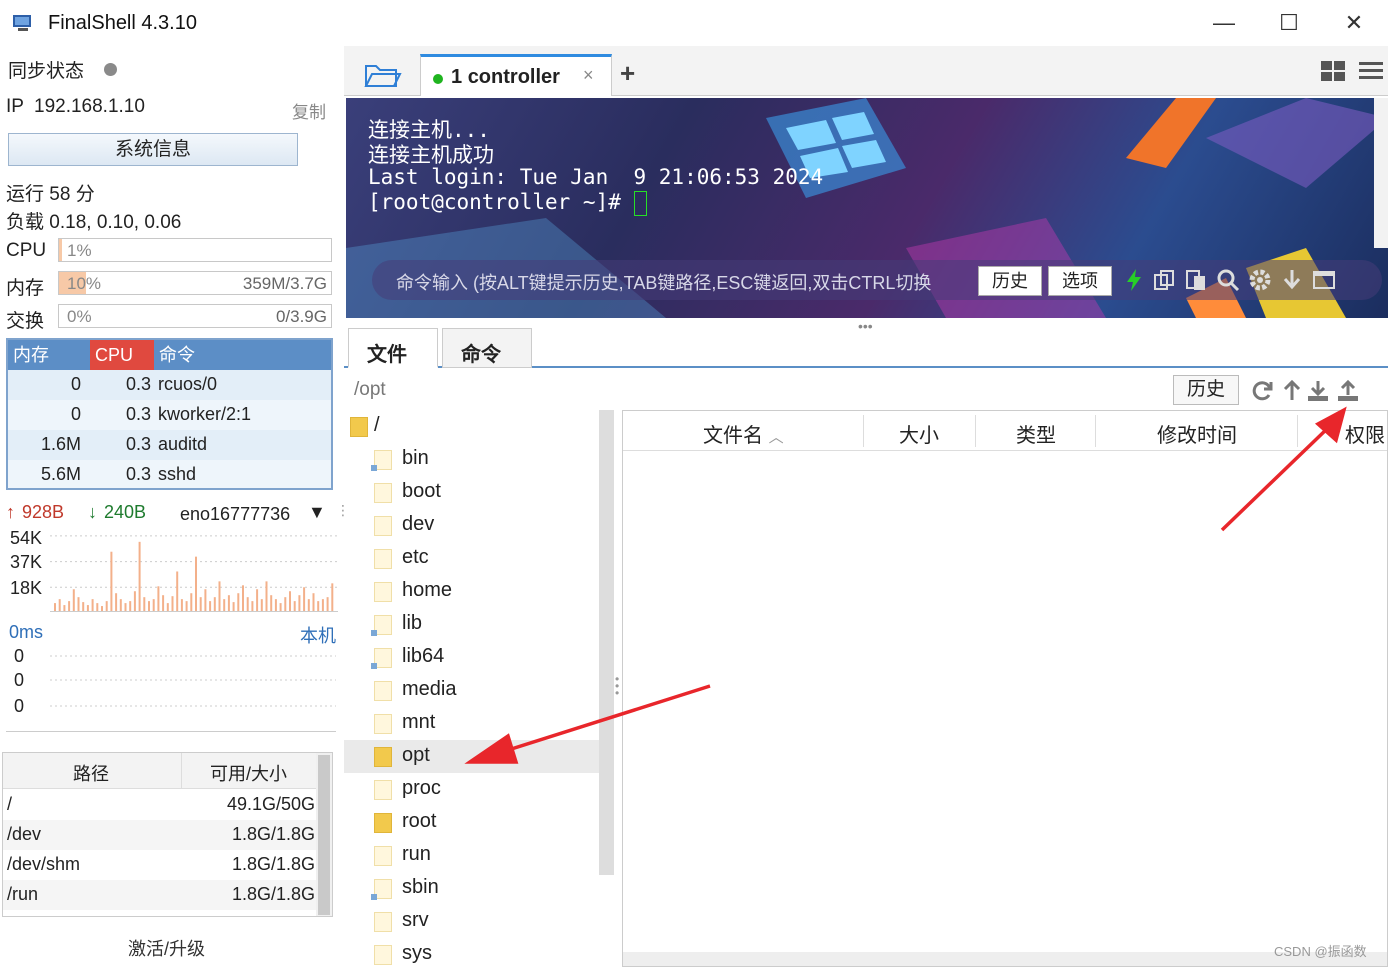  I want to click on copy-icon, so click(1164, 280).